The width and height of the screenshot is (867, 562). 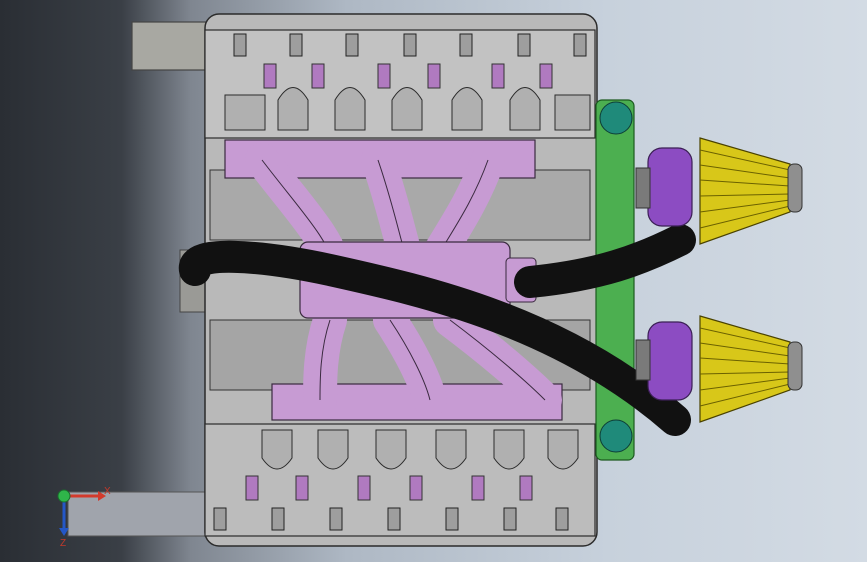 What do you see at coordinates (64, 496) in the screenshot?
I see `y-axis-dot` at bounding box center [64, 496].